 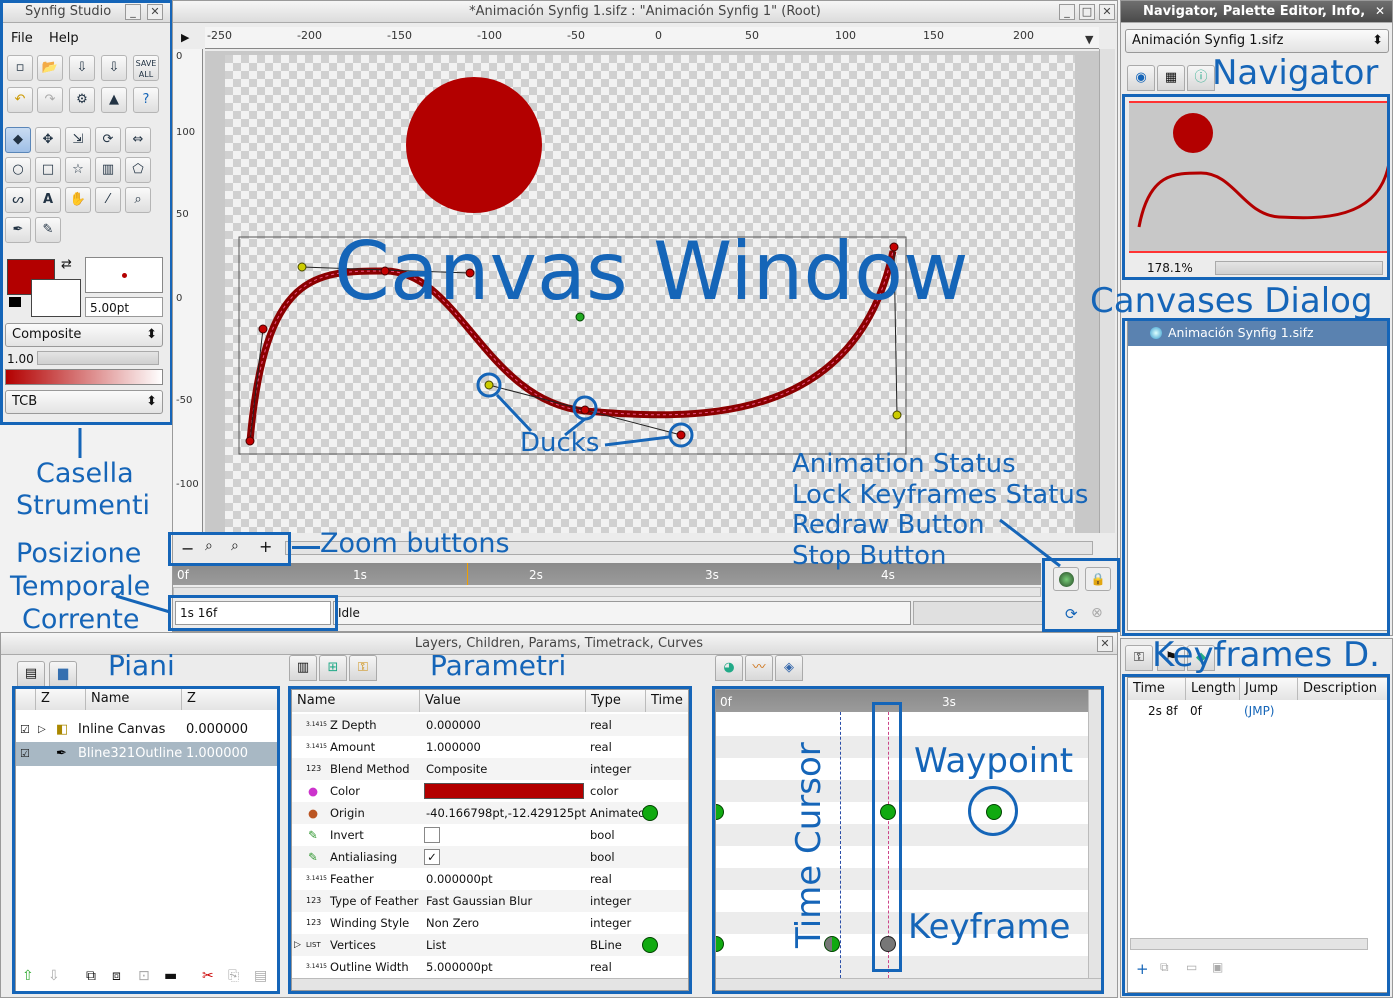 I want to click on keyframe-column-highlight, so click(x=887, y=837).